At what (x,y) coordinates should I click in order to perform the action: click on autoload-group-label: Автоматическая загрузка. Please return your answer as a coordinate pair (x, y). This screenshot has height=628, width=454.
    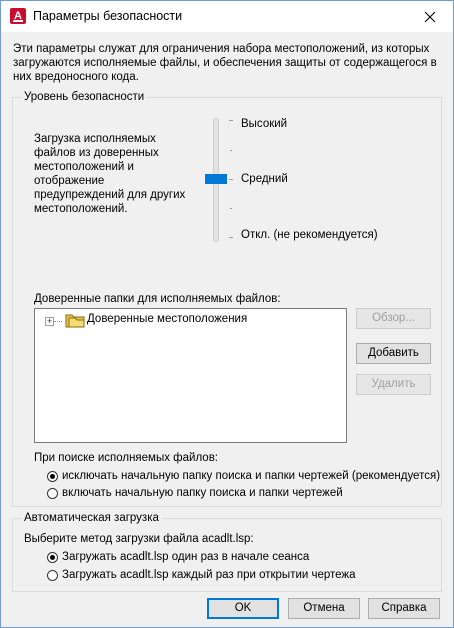
    Looking at the image, I should click on (91, 518).